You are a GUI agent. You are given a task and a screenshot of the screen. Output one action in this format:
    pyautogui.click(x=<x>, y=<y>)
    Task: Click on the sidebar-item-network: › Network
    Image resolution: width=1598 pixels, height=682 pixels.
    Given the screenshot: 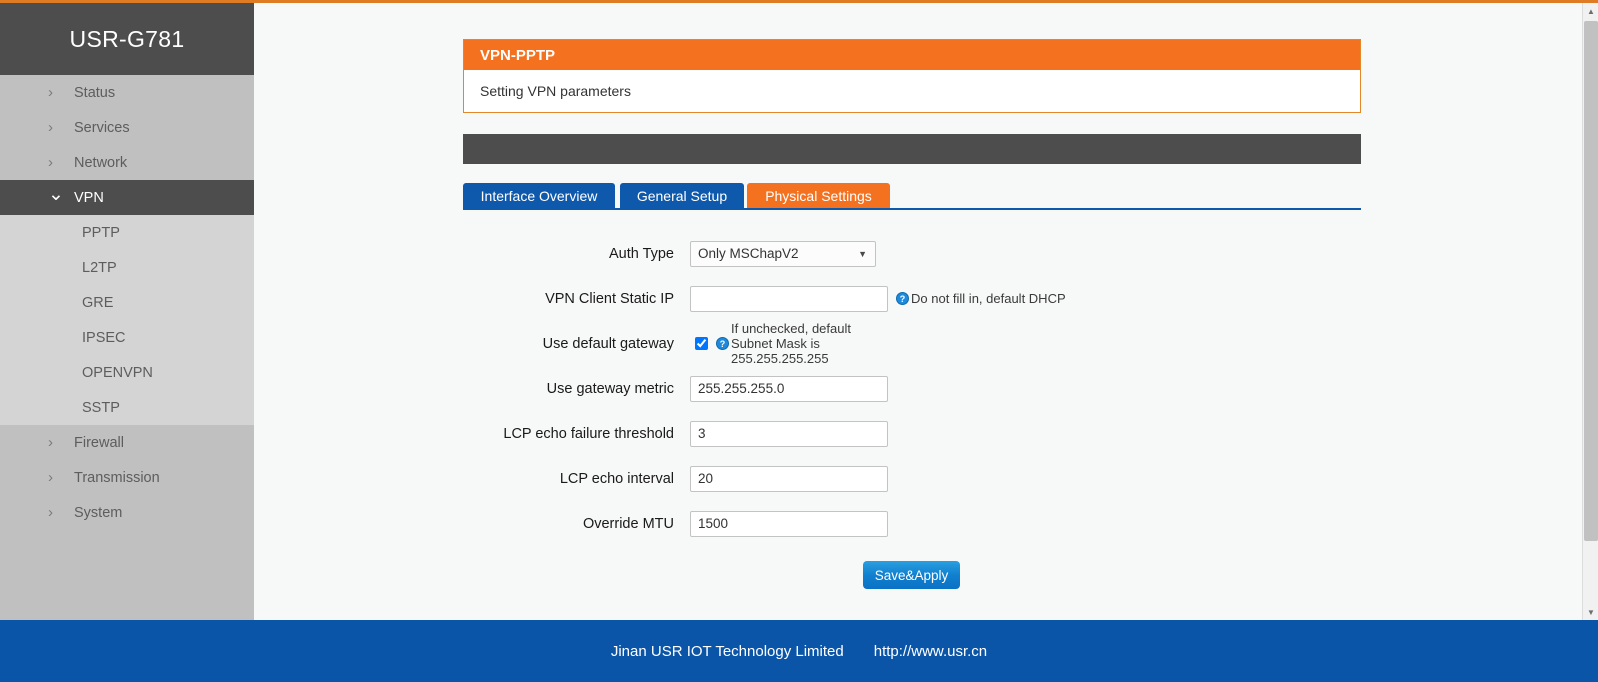 What is the action you would take?
    pyautogui.click(x=127, y=162)
    